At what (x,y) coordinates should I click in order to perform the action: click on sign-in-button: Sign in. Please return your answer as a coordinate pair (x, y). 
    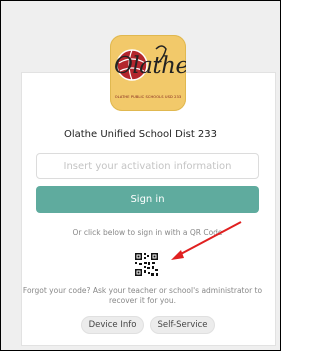
    Looking at the image, I should click on (147, 199).